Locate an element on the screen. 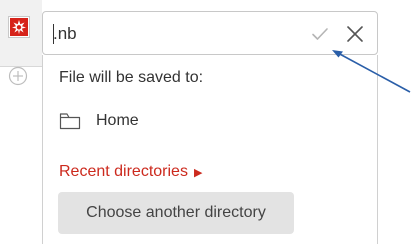 This screenshot has height=244, width=411. spiky-star-icon is located at coordinates (19, 27).